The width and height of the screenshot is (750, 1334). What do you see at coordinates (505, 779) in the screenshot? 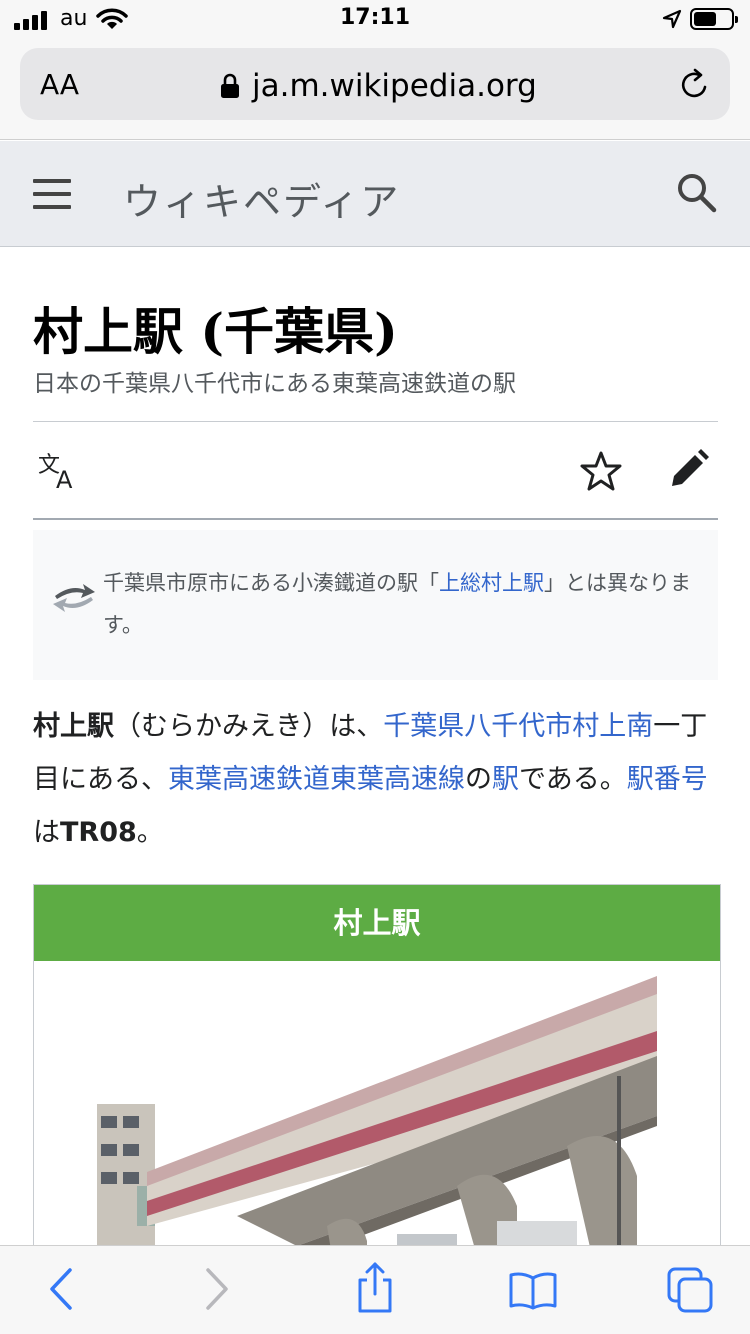
I see `link-station: 駅` at bounding box center [505, 779].